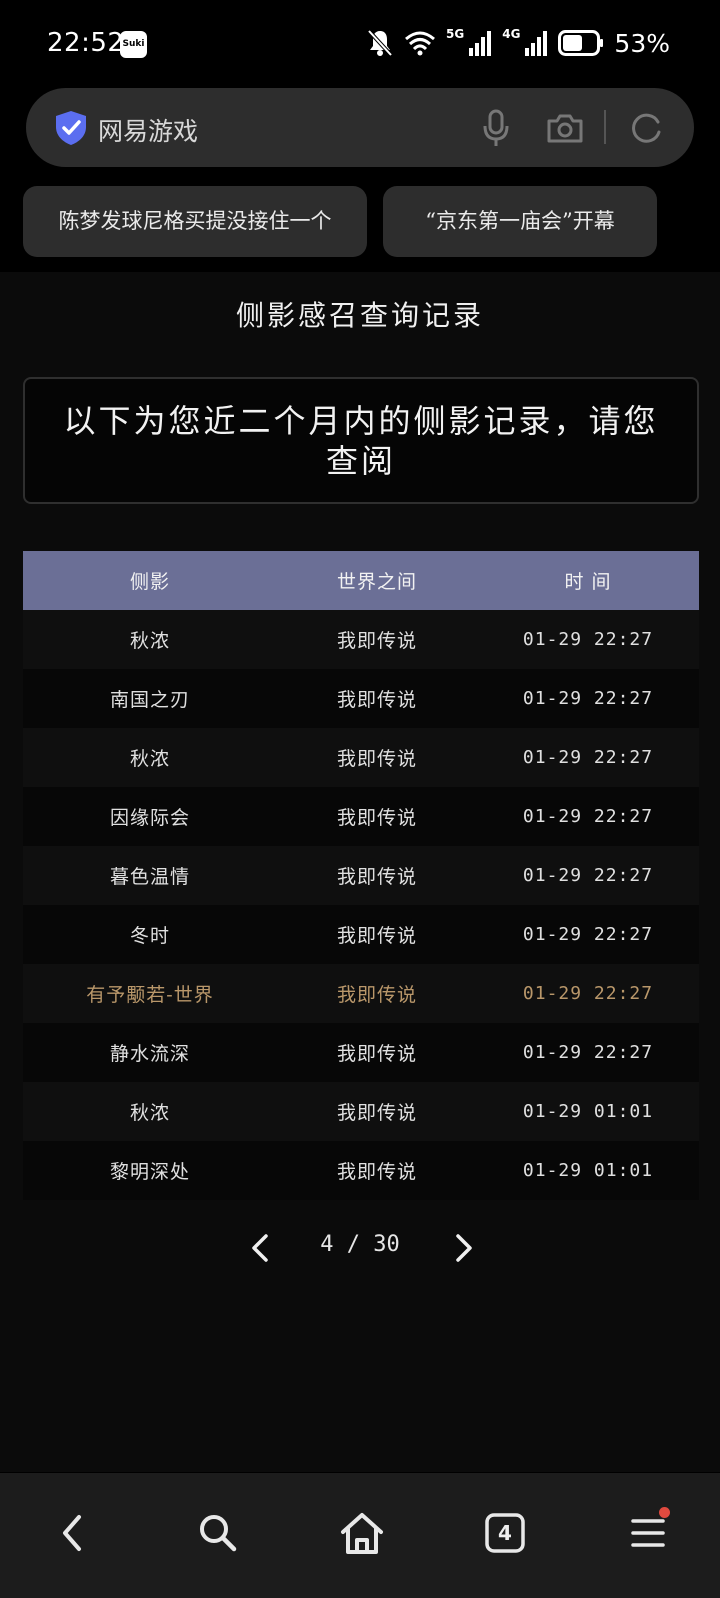  Describe the element at coordinates (496, 128) in the screenshot. I see `microphone-icon` at that location.